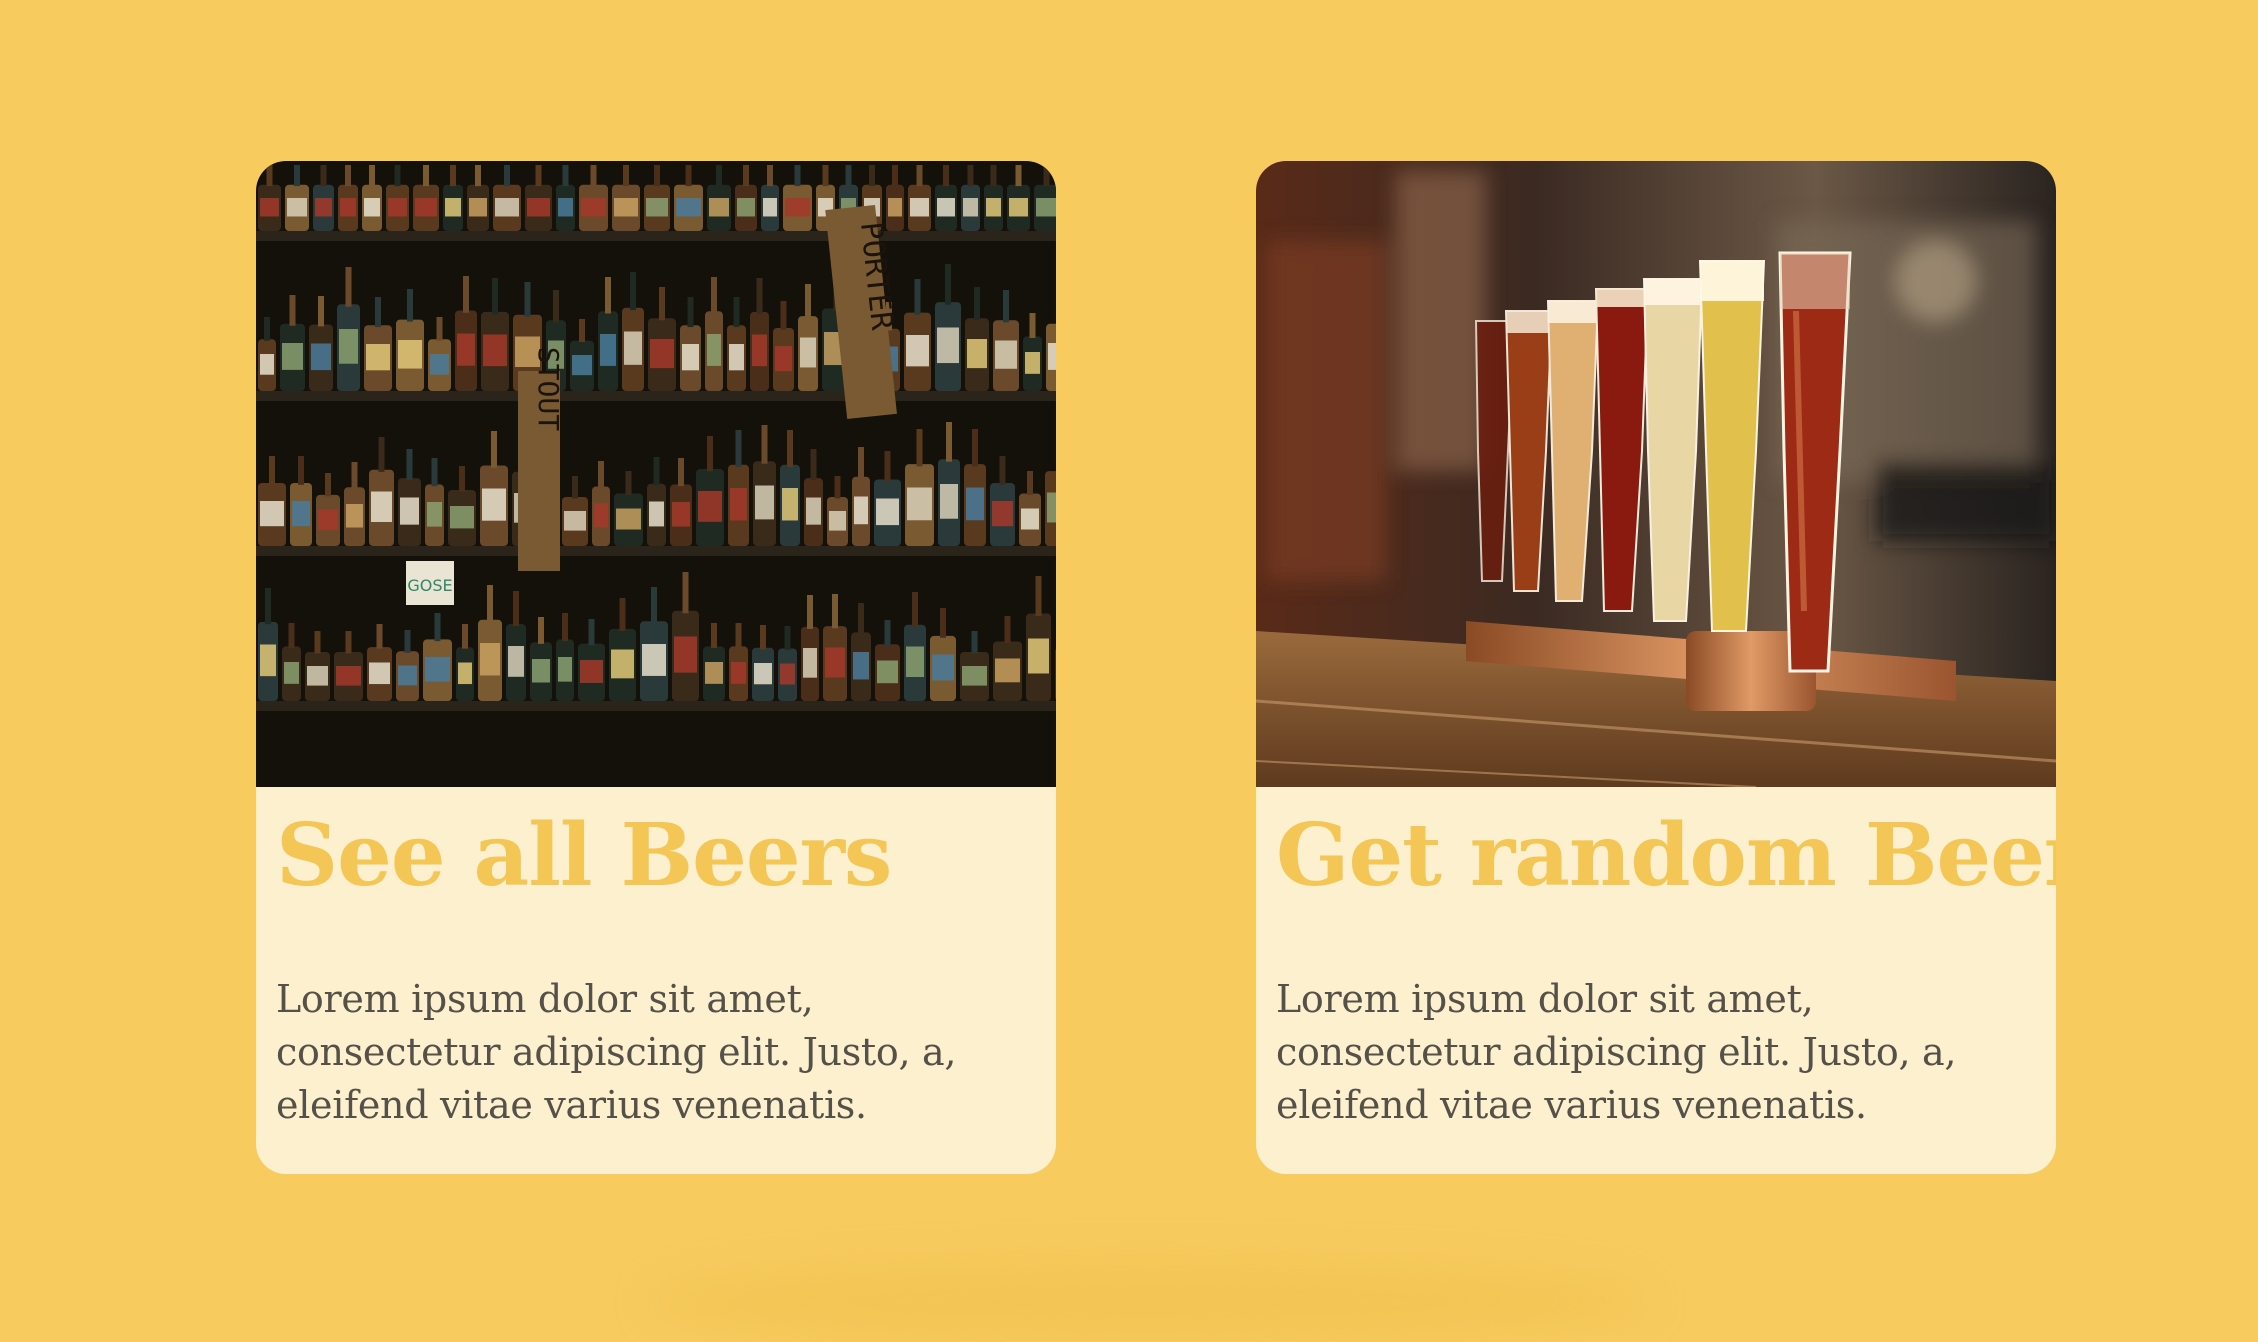  Describe the element at coordinates (429, 585) in the screenshot. I see `svg-text: GOSE` at that location.